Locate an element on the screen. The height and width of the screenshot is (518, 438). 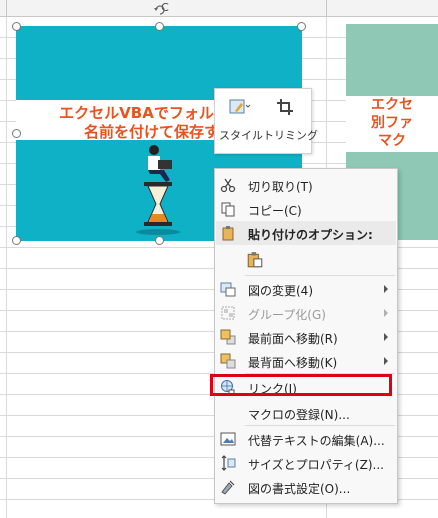
menu-item-label: 貼り付けのオプション: is located at coordinates (310, 235).